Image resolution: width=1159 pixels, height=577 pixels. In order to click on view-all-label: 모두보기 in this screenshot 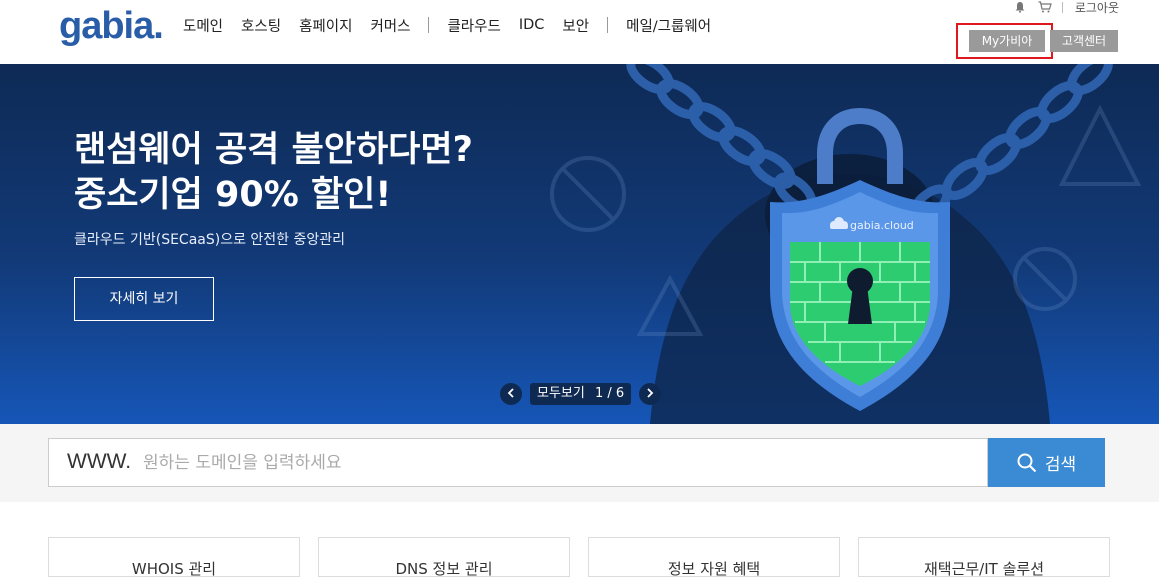, I will do `click(561, 393)`.